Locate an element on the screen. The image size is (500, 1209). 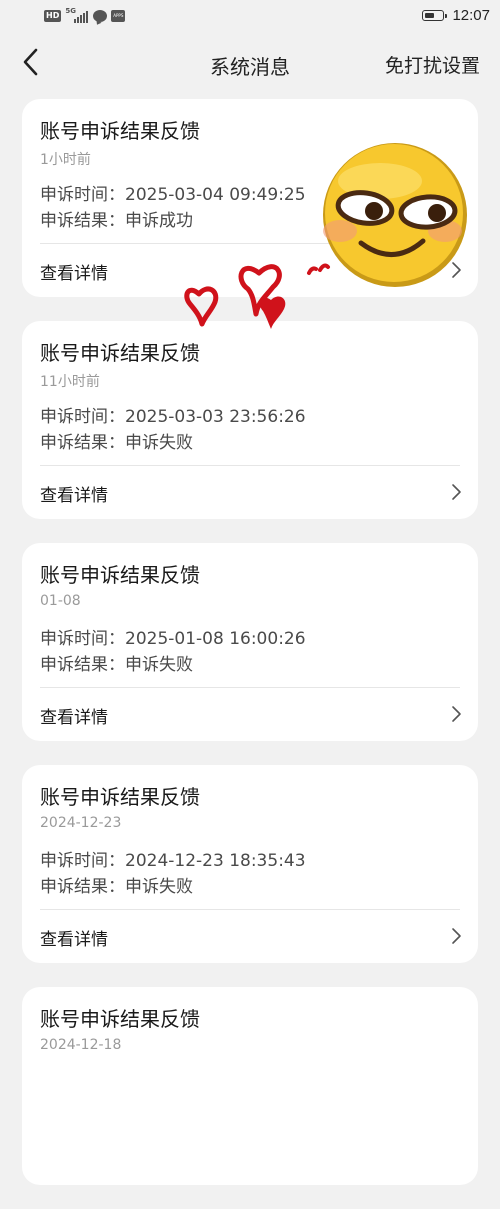
appeal-time-row: 申诉时间：2025-01-08 16:00:26 is located at coordinates (173, 636).